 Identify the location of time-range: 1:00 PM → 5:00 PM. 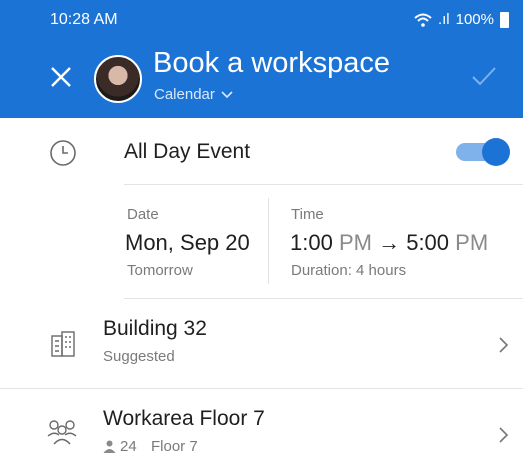
(389, 243).